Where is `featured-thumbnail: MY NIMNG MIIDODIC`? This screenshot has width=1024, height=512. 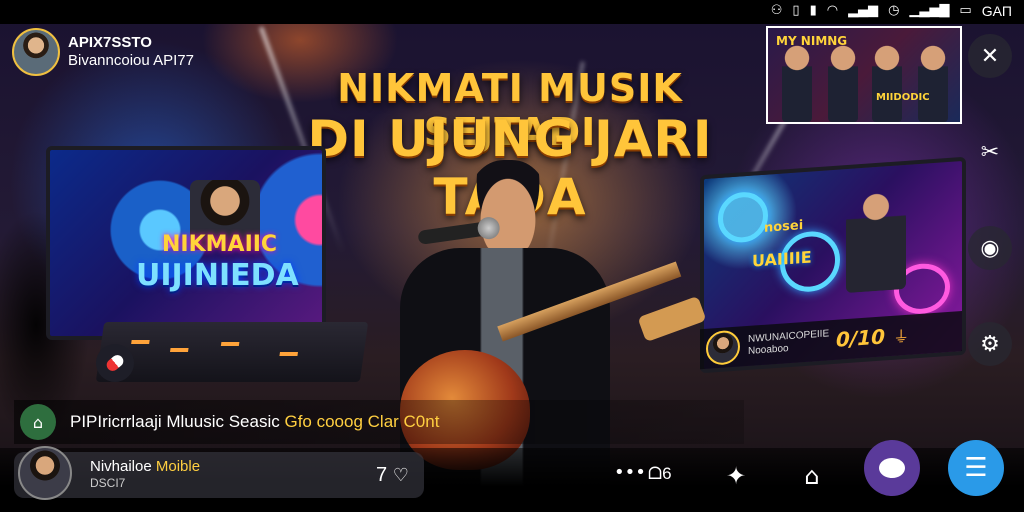
featured-thumbnail: MY NIMNG MIIDODIC is located at coordinates (864, 75).